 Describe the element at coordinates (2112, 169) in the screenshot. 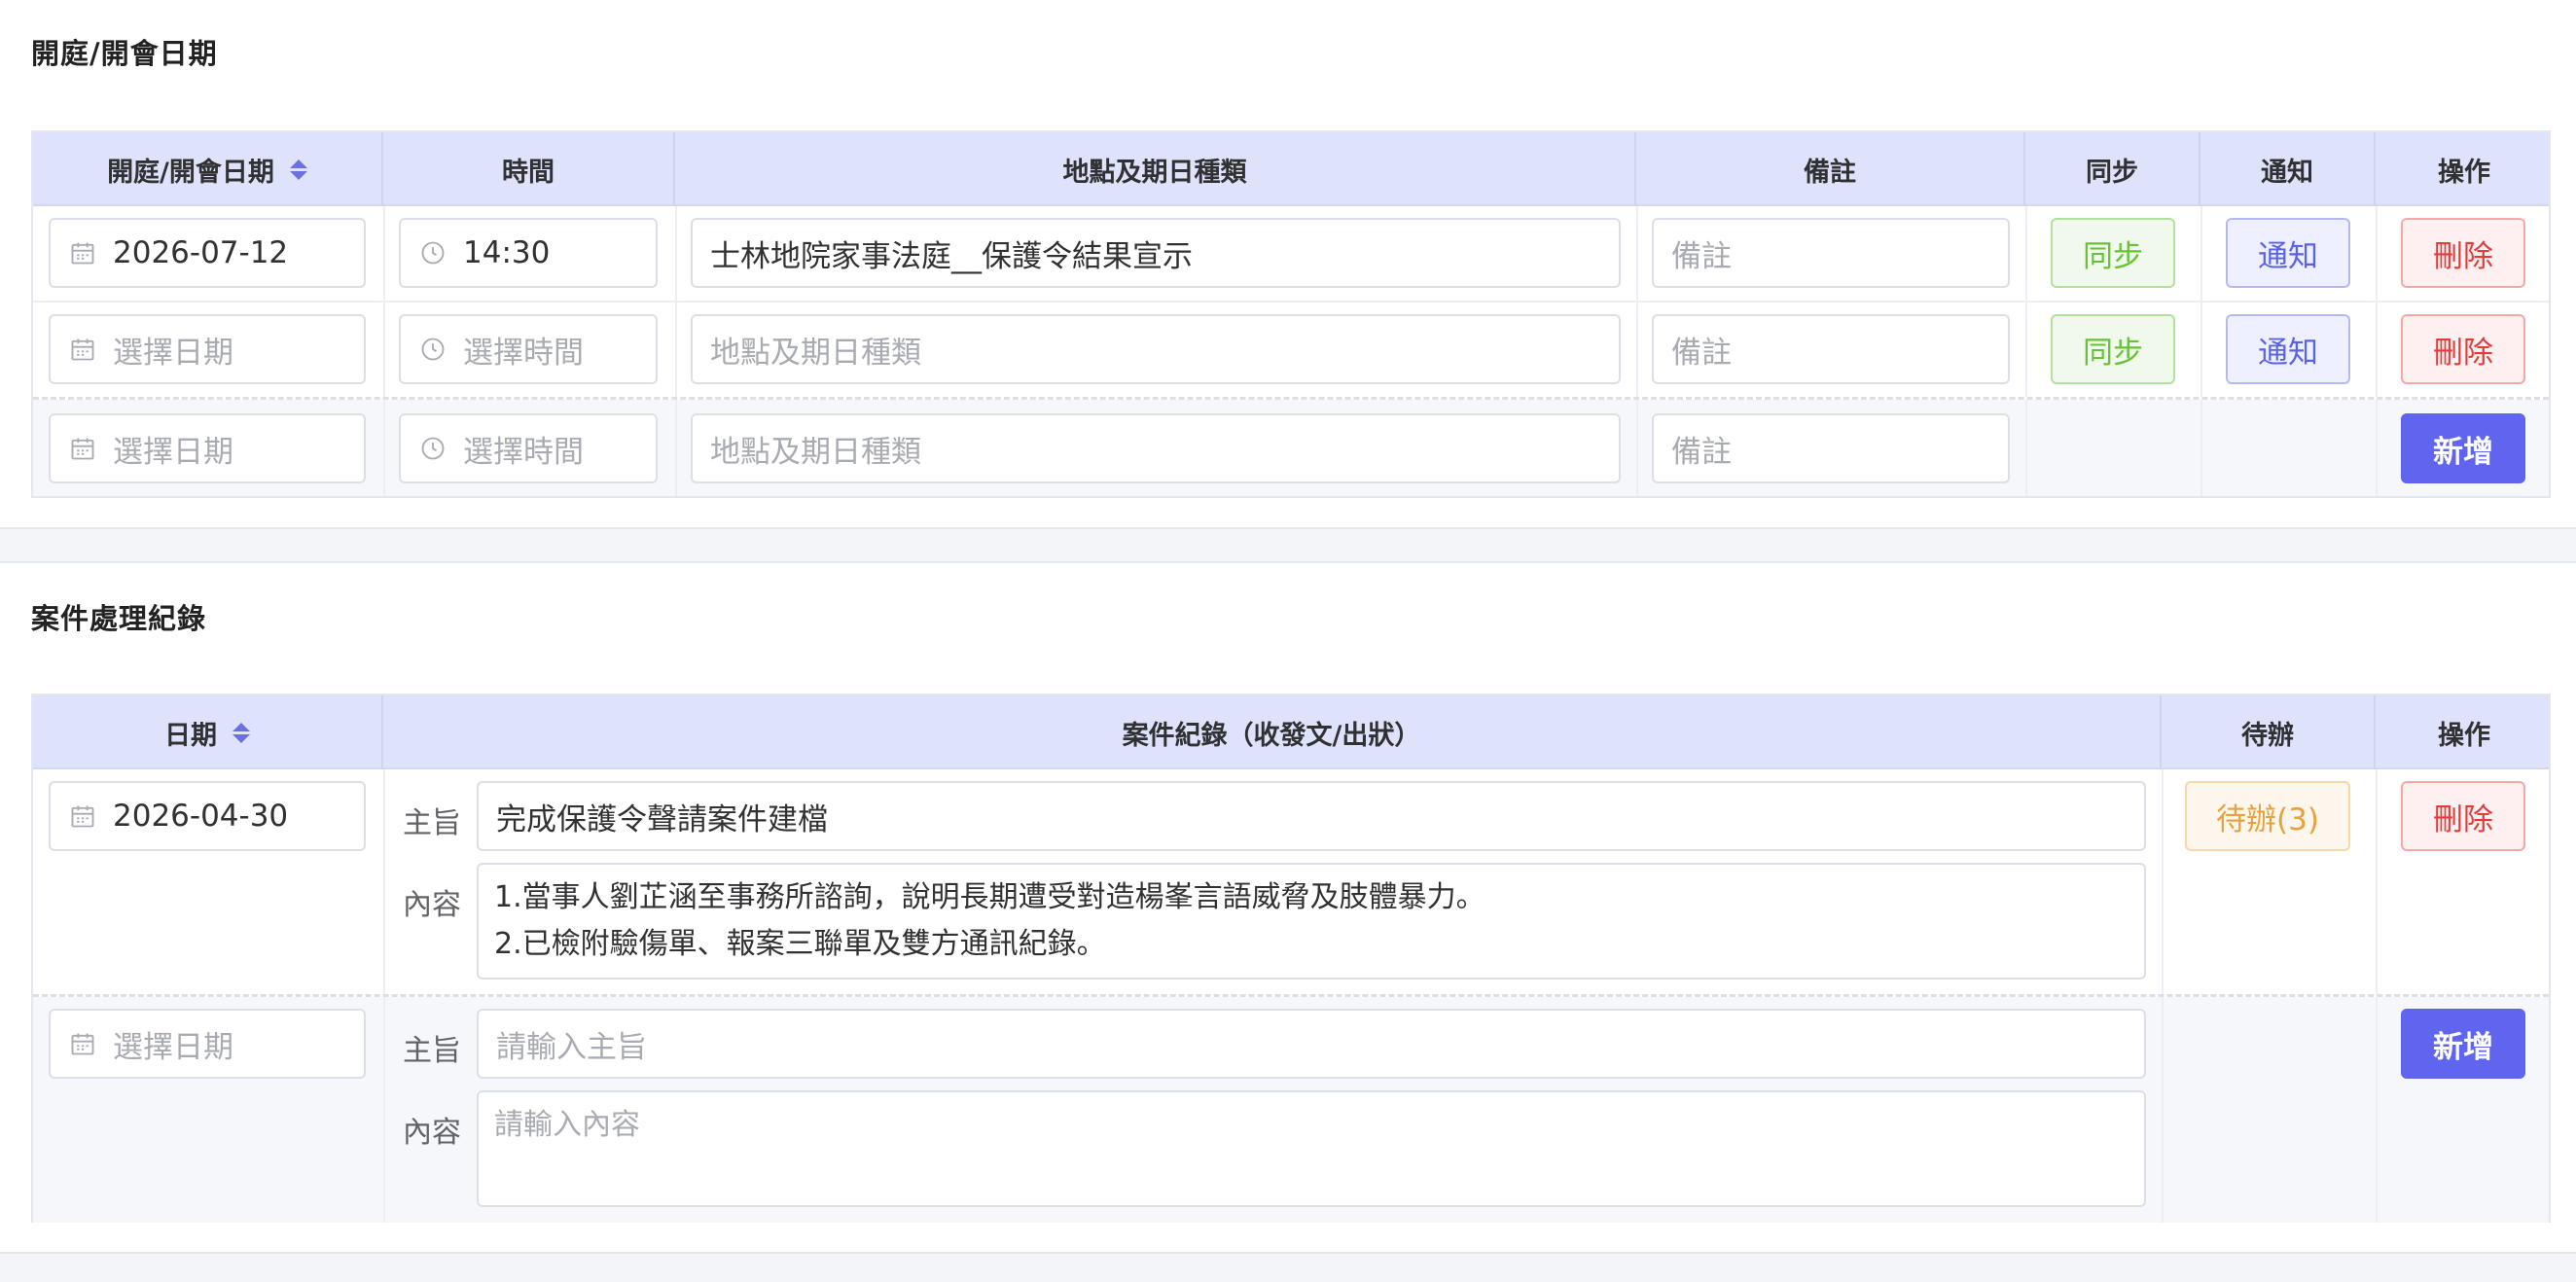

I see `col-header-sync: 同步` at that location.